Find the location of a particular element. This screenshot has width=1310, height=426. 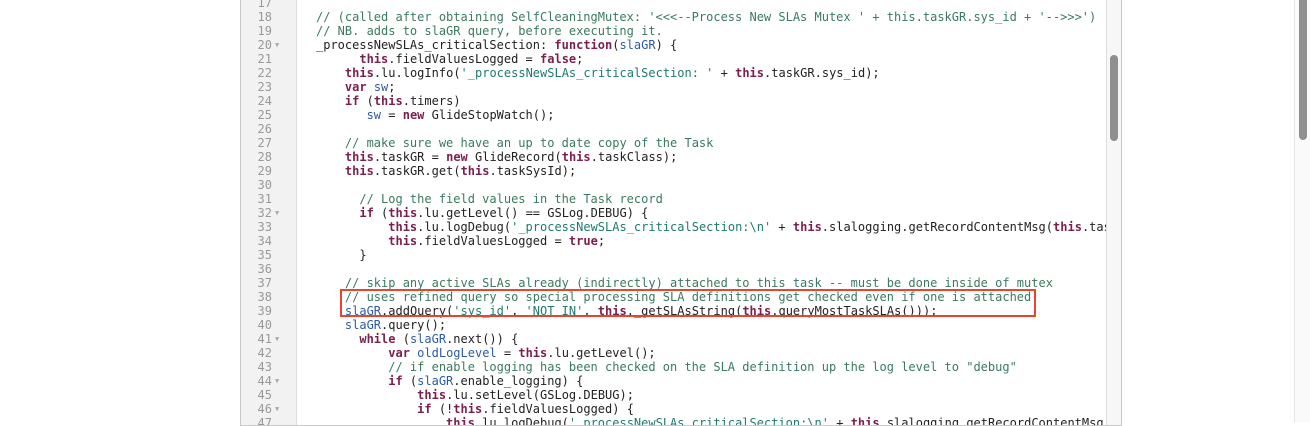

code-line: 25 sw = new GlideStopWatch(); is located at coordinates (673, 115).